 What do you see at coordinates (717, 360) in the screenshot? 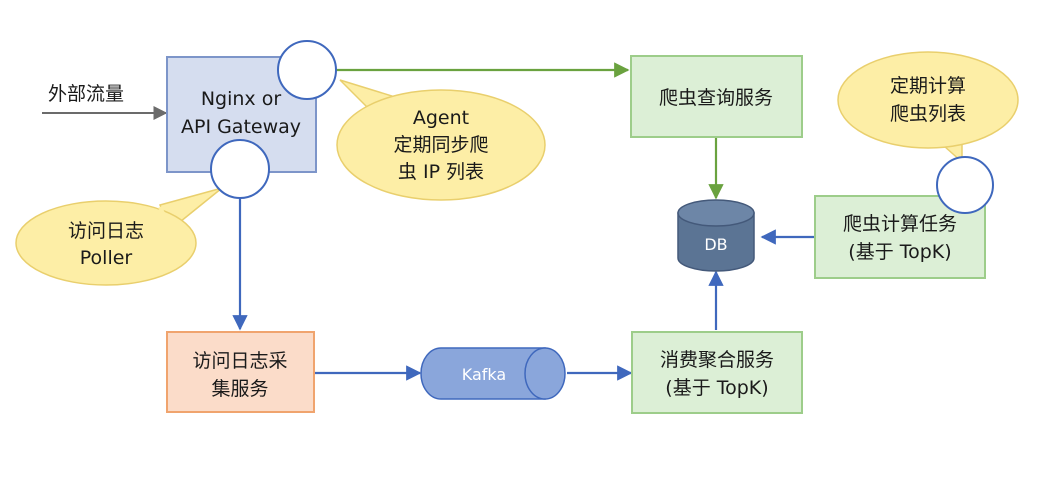
I see `consume-aggregate-line1: 消费聚合服务` at bounding box center [717, 360].